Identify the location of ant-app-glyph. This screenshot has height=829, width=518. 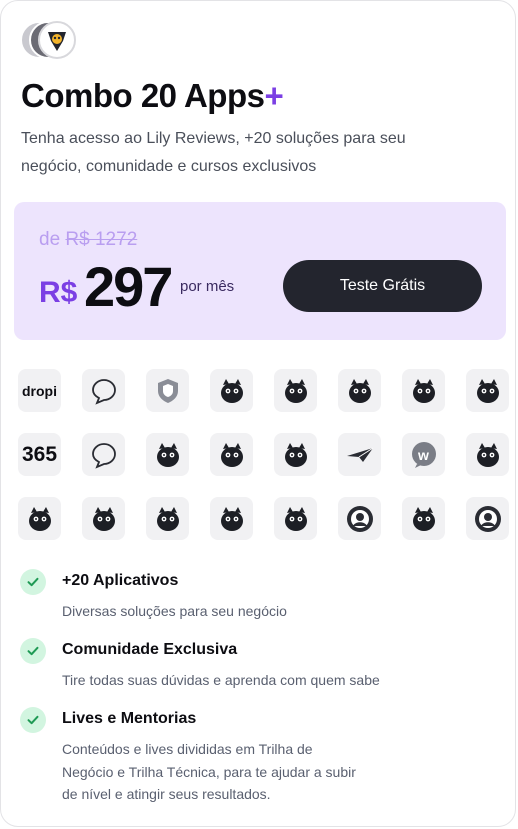
(488, 391).